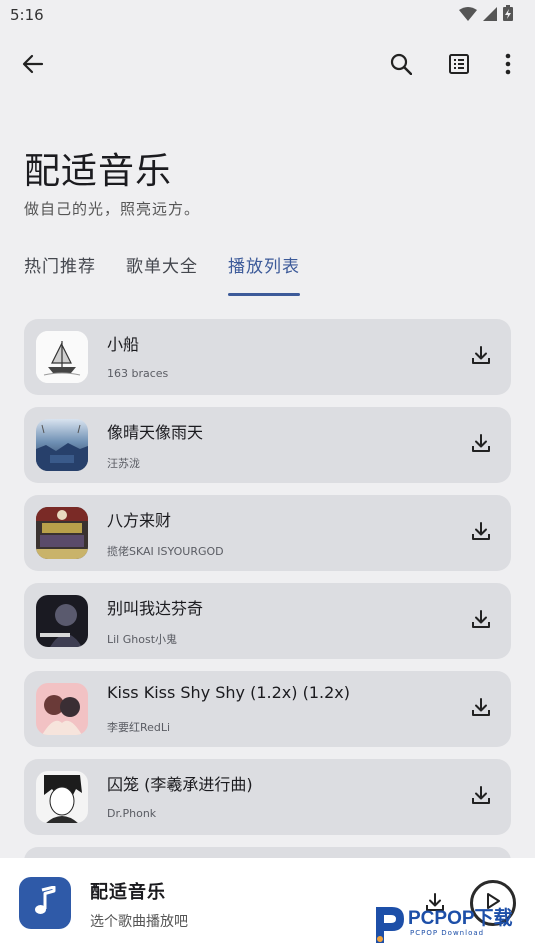 This screenshot has height=951, width=535. Describe the element at coordinates (267, 15) in the screenshot. I see `status-bar: 5:16` at that location.